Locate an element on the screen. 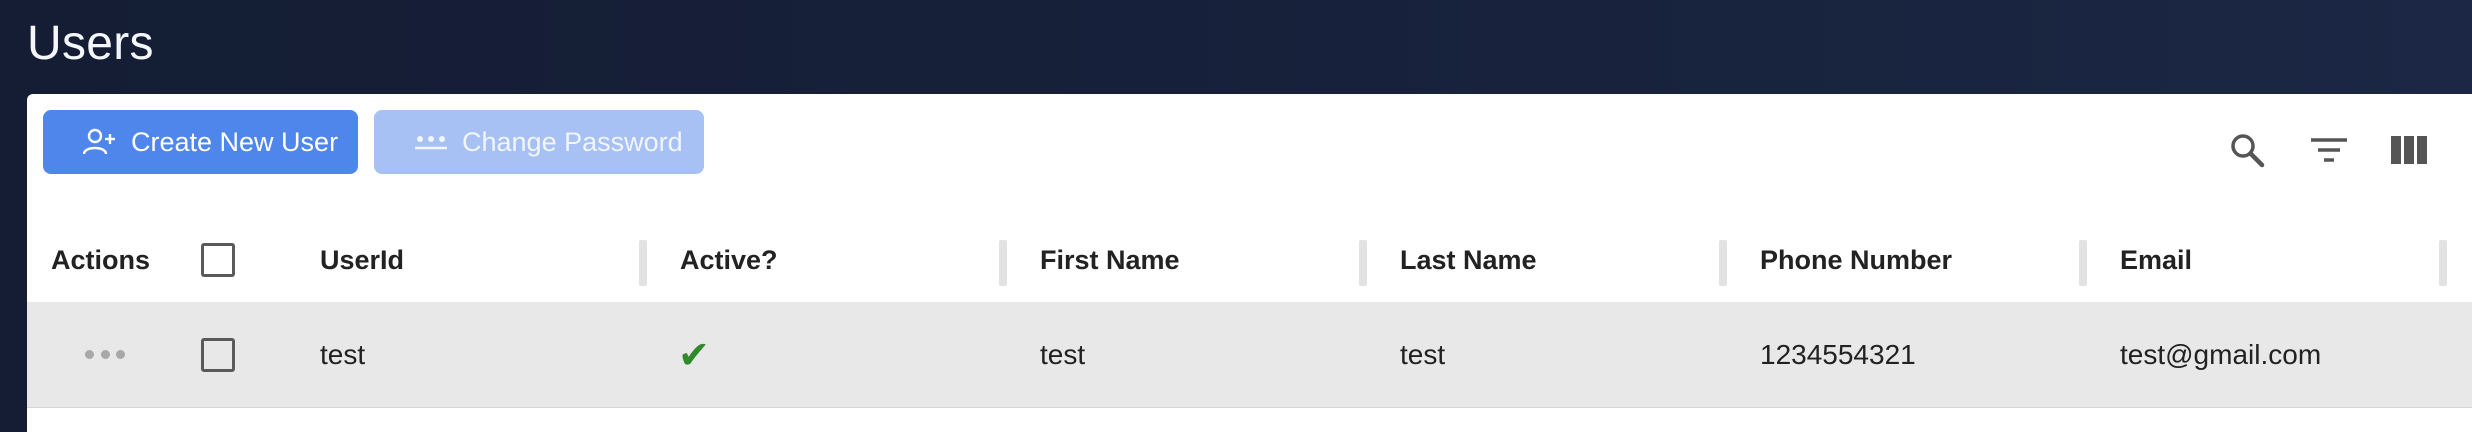 The height and width of the screenshot is (432, 2472). add-user-icon is located at coordinates (101, 142).